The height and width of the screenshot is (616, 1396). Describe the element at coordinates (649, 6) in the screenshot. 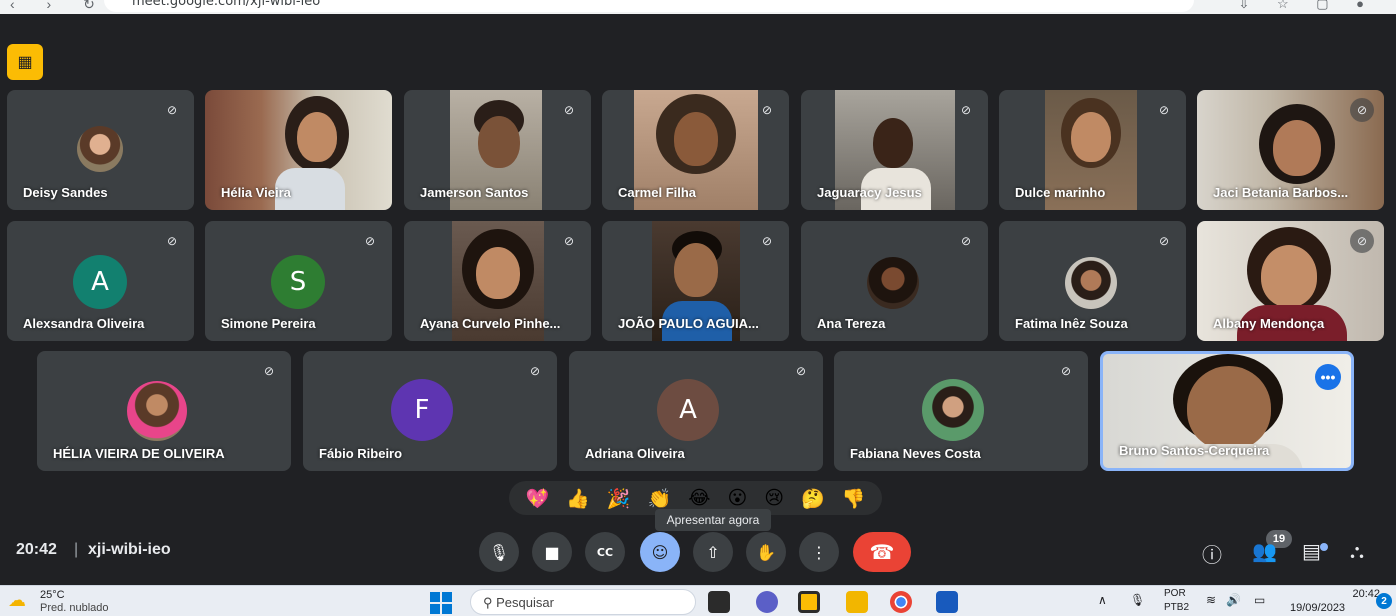

I see `address-bar: meet.google.com/xji-wibi-ieo` at that location.